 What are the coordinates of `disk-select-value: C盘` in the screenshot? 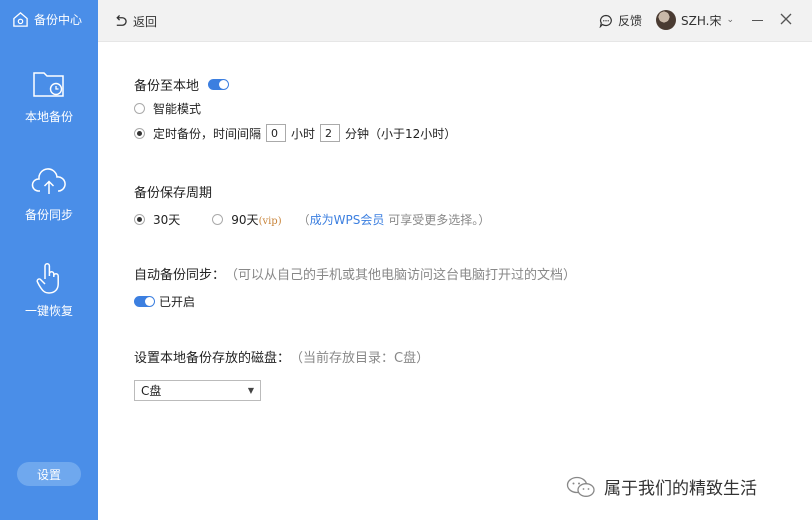 It's located at (151, 391).